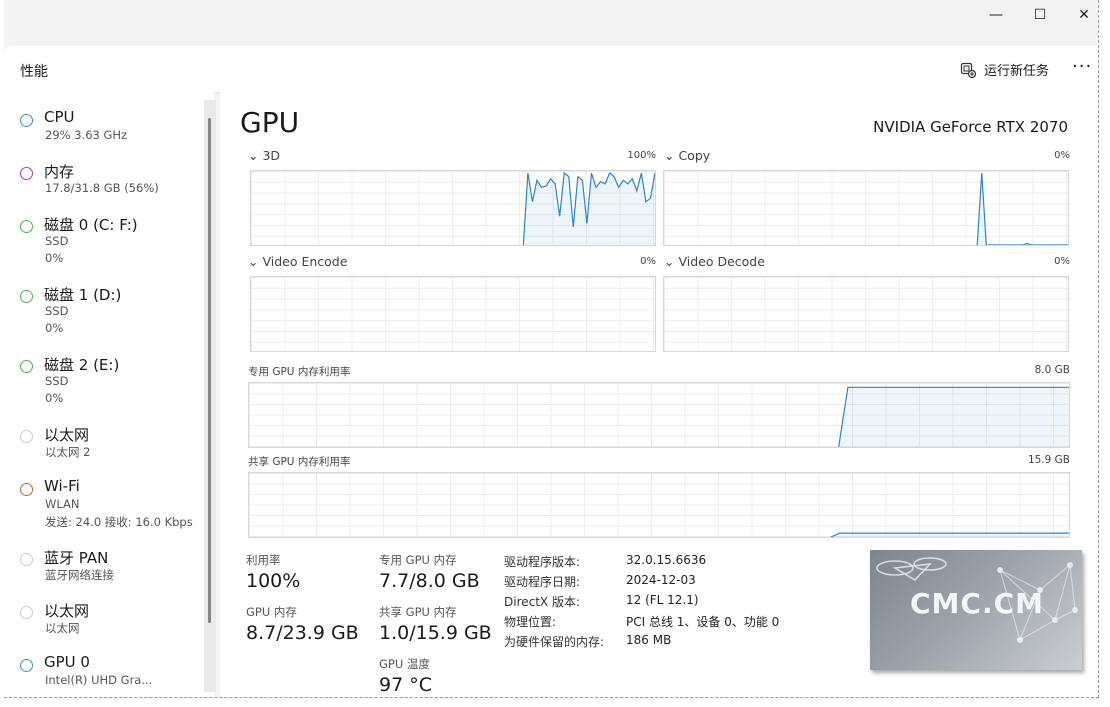 This screenshot has height=707, width=1110. I want to click on graph-video-encode, so click(453, 314).